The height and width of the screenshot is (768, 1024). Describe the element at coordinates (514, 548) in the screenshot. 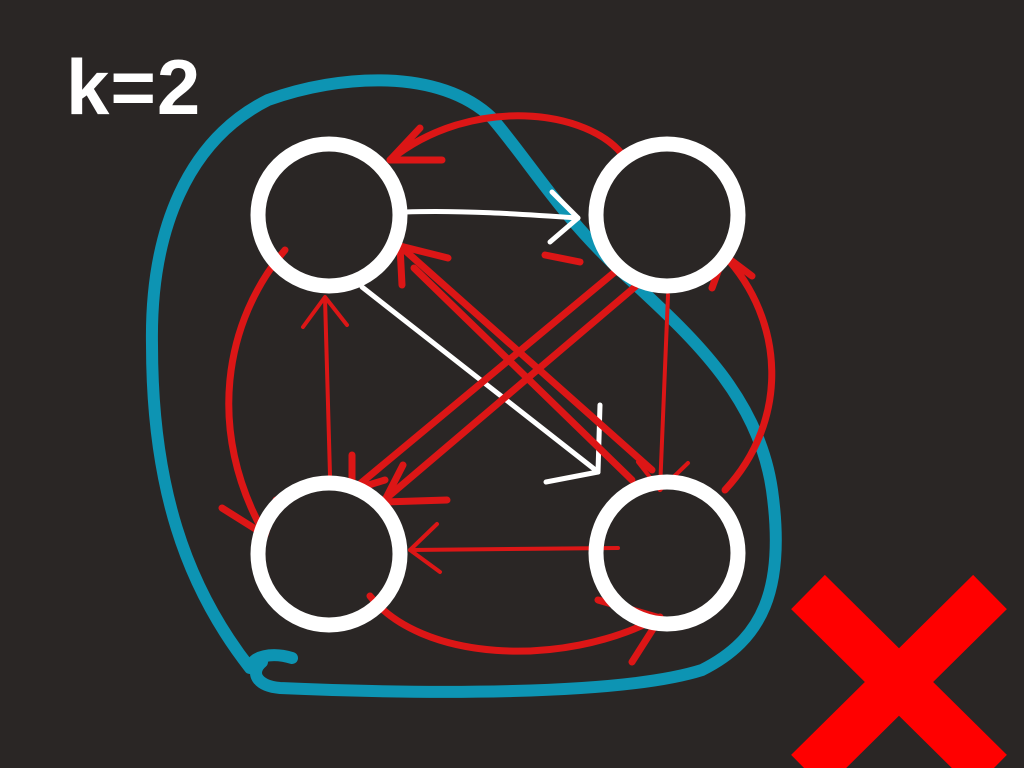

I see `edge-red-bottom-right-to-bottom-left` at that location.